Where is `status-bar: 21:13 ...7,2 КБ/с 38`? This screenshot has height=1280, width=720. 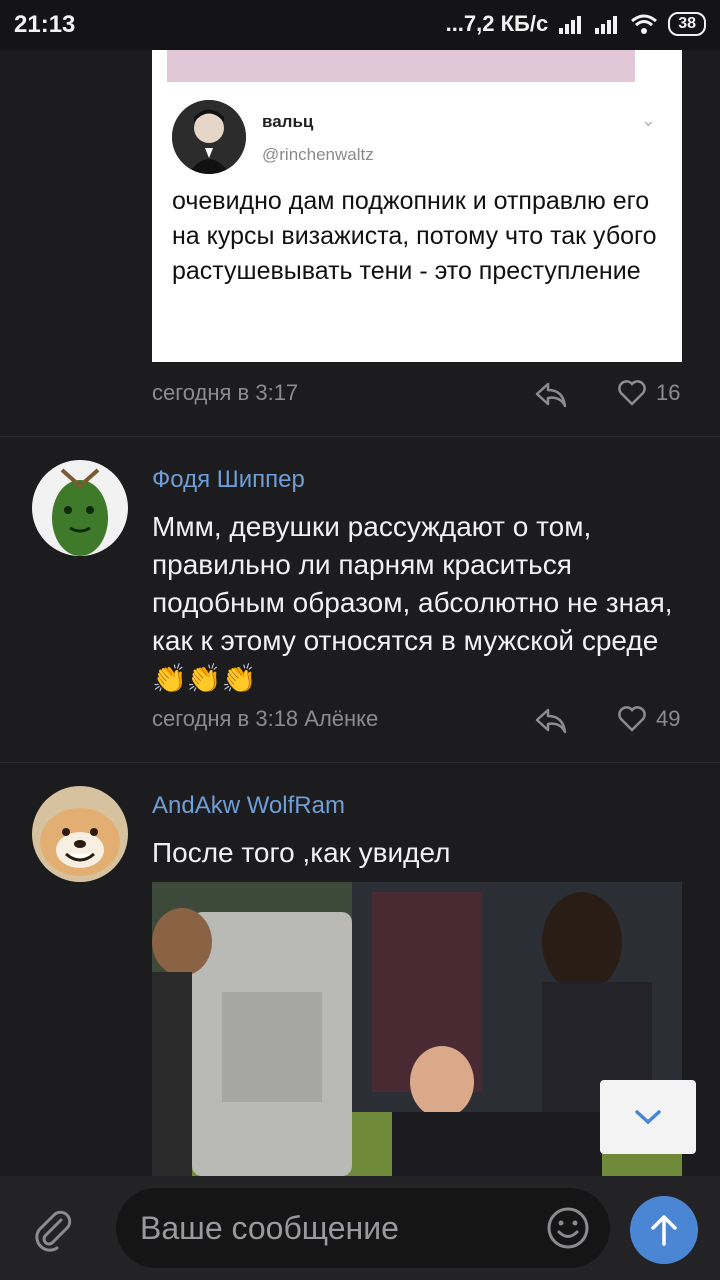
status-bar: 21:13 ...7,2 КБ/с 38 is located at coordinates (360, 25).